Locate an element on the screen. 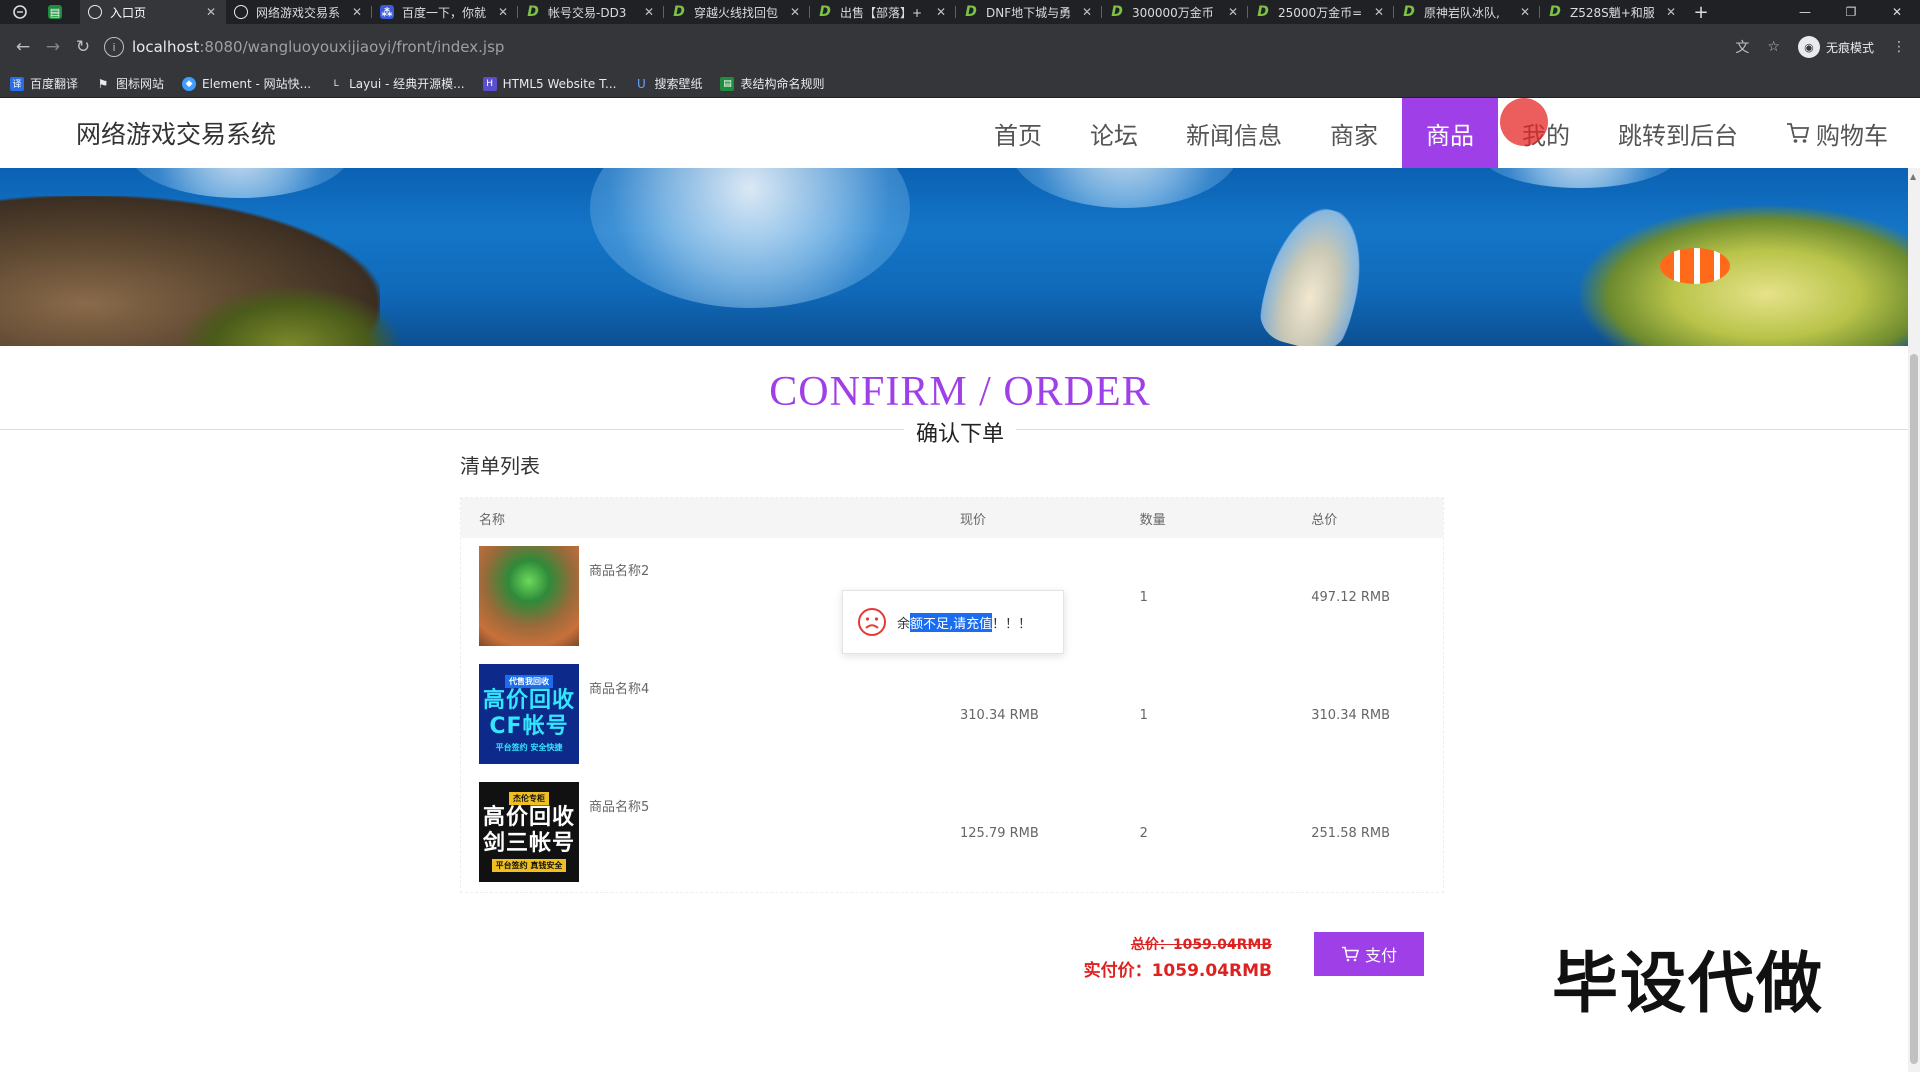 The height and width of the screenshot is (1072, 1920). click-indicator is located at coordinates (1524, 122).